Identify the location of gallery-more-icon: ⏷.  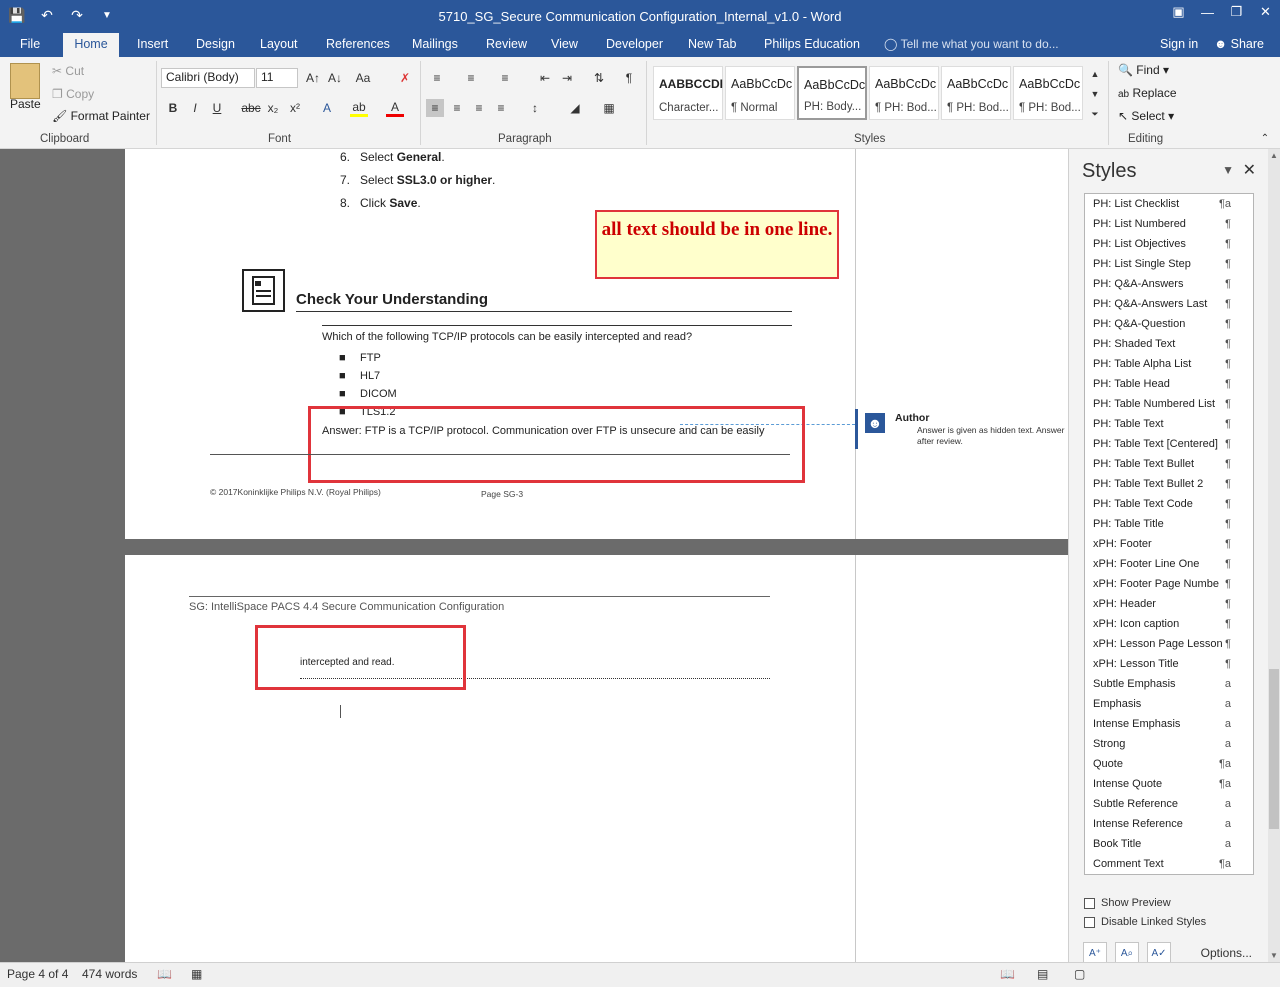
(1095, 114).